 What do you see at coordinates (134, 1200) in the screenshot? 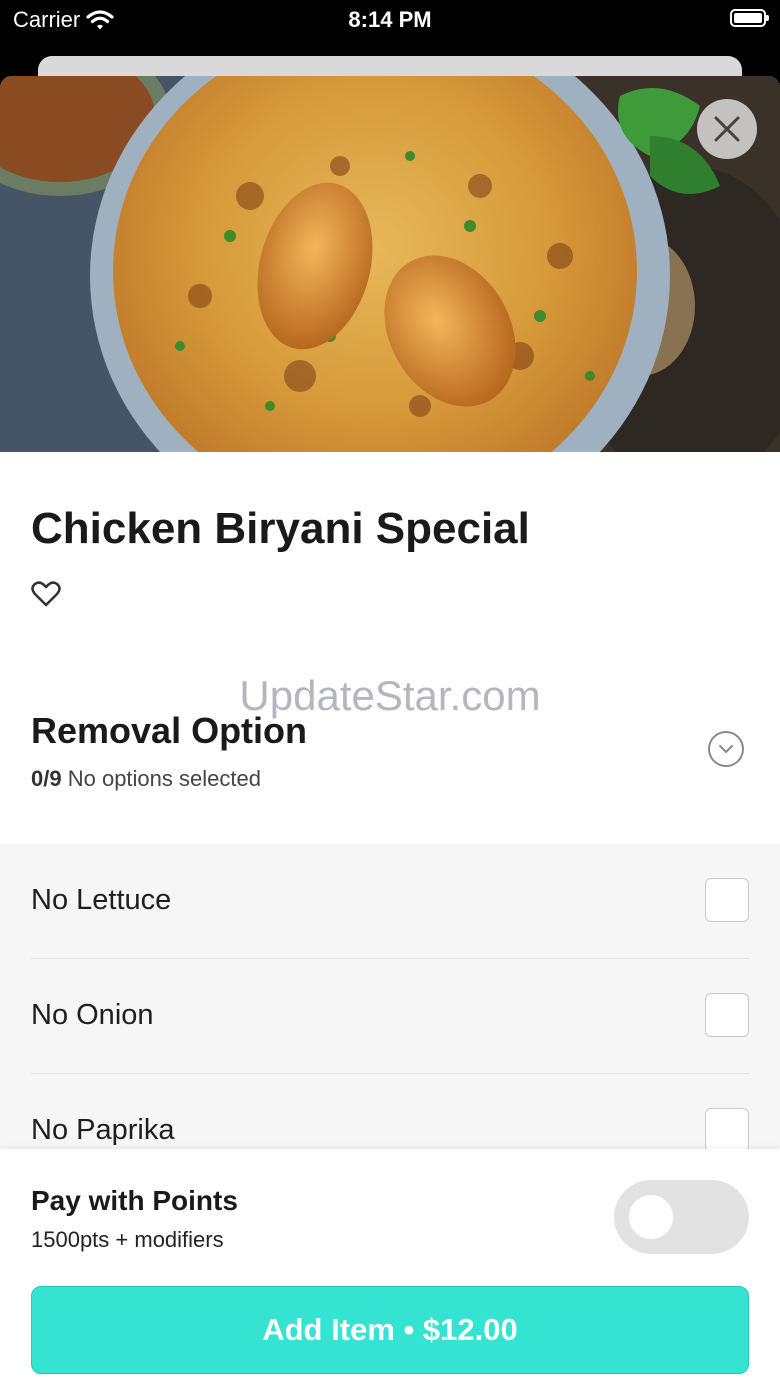
I see `pay-with-points-label: Pay with Points` at bounding box center [134, 1200].